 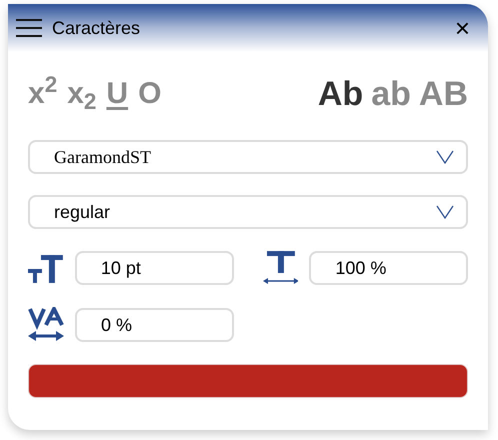 I want to click on dropdown-value: GaramondST, so click(x=103, y=157).